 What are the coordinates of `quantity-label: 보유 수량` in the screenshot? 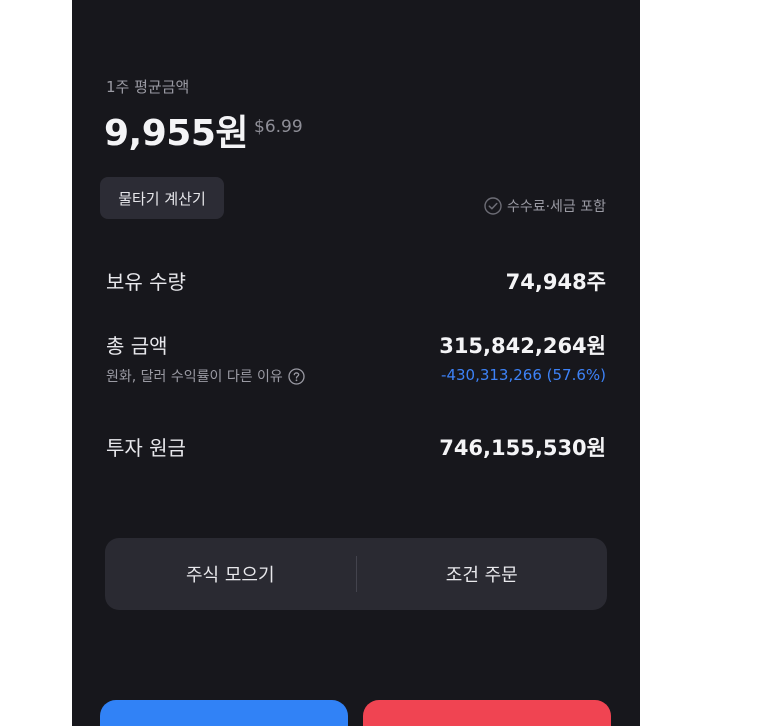 It's located at (146, 282).